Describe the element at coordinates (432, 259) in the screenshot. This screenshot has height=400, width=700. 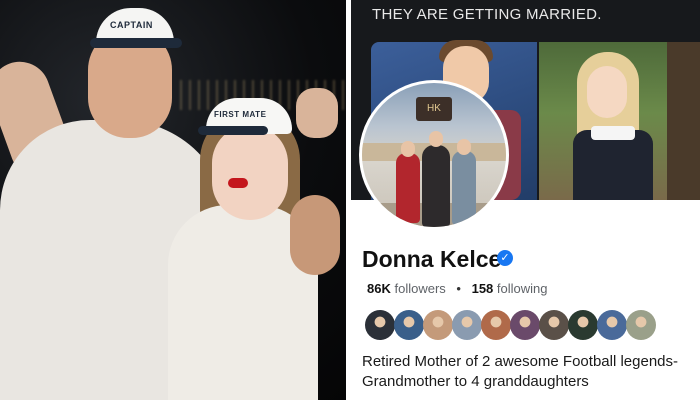
I see `profile-name: Donna Kelce` at that location.